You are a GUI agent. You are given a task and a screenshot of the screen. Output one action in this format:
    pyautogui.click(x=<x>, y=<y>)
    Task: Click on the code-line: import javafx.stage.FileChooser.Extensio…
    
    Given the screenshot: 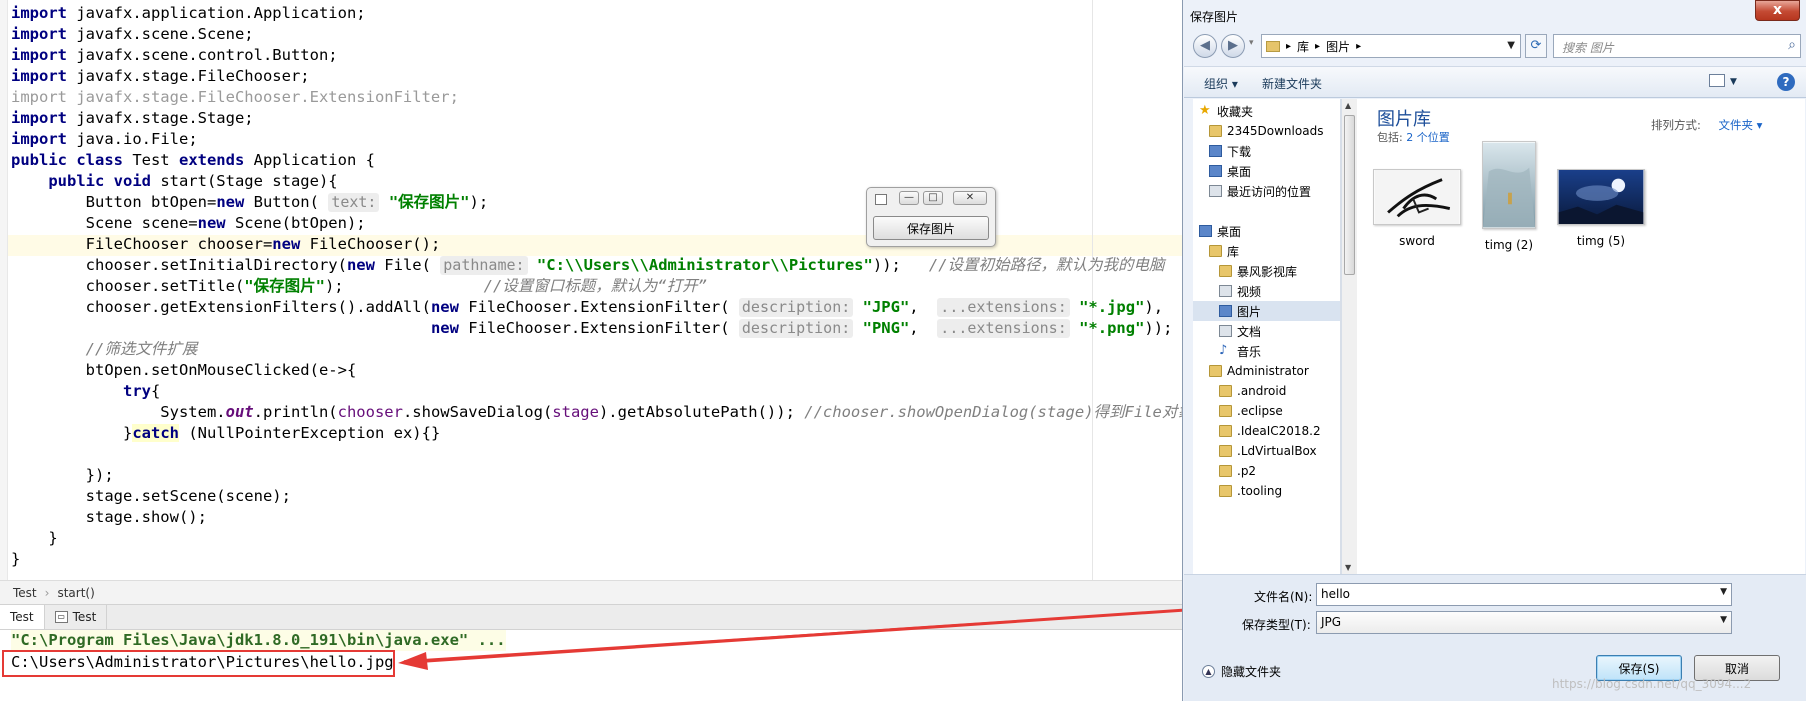 What is the action you would take?
    pyautogui.click(x=602, y=97)
    